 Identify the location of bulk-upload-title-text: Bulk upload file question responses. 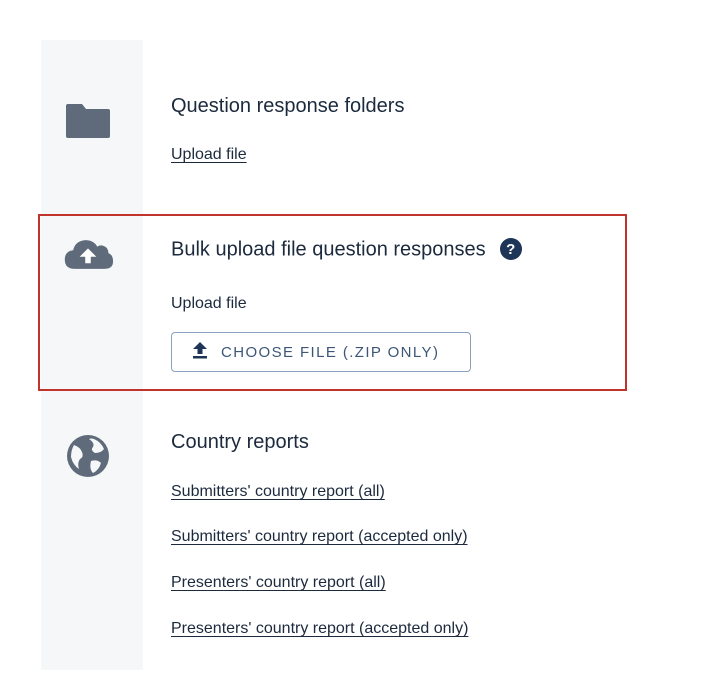
(328, 249).